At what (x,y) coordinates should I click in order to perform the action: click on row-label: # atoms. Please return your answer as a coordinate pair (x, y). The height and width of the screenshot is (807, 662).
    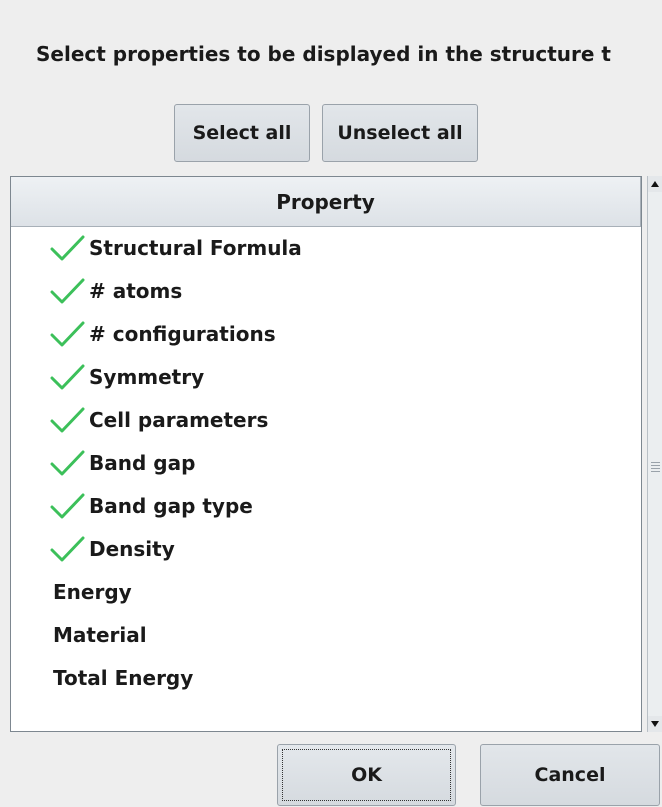
    Looking at the image, I should click on (136, 291).